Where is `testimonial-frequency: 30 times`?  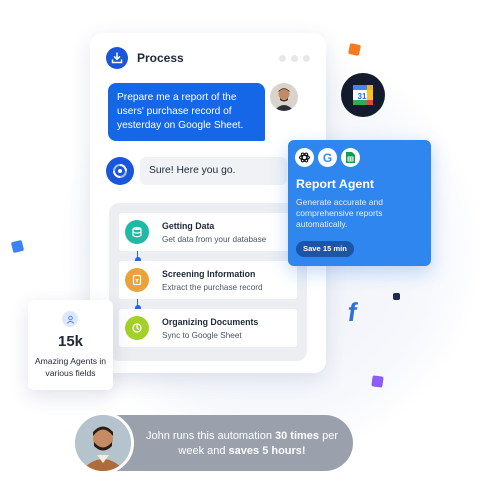
testimonial-frequency: 30 times is located at coordinates (297, 436).